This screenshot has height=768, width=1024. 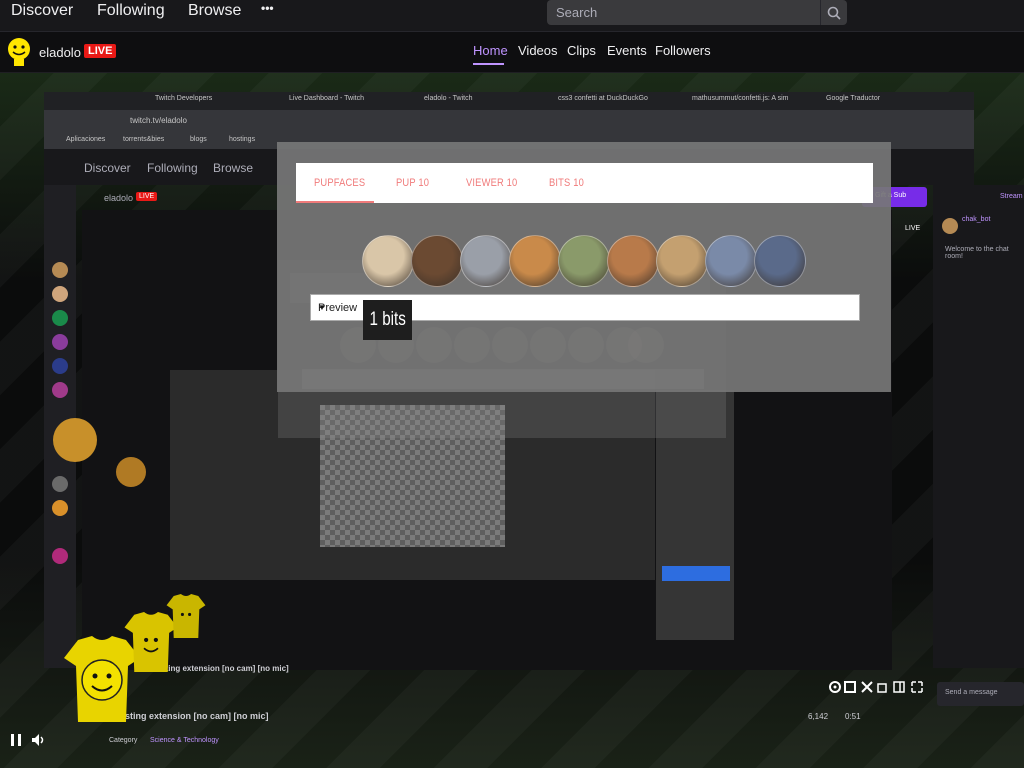 I want to click on search-icon, so click(x=834, y=13).